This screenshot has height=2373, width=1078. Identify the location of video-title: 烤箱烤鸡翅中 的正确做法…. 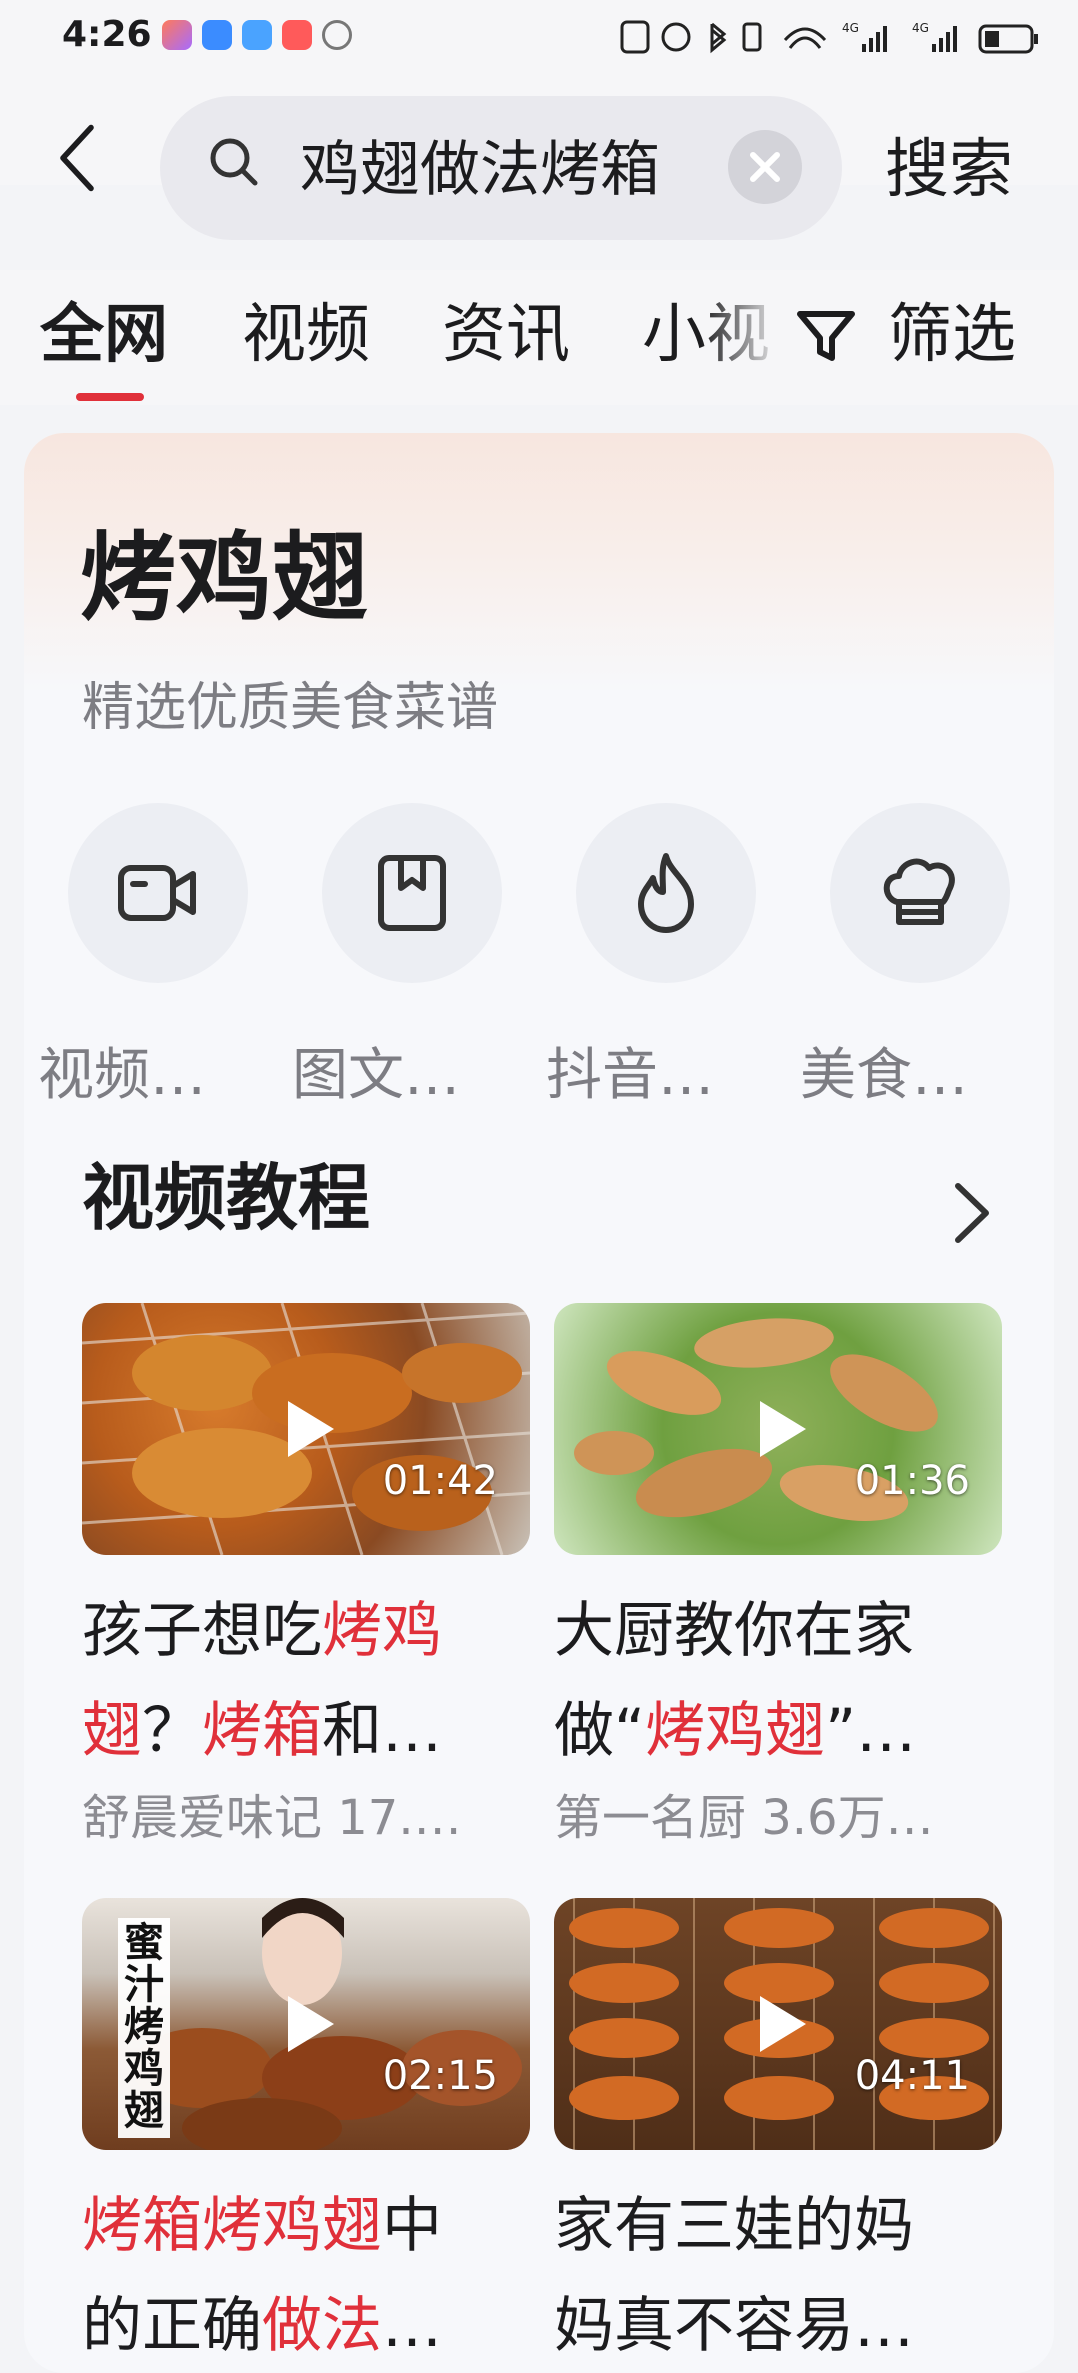
(306, 2274).